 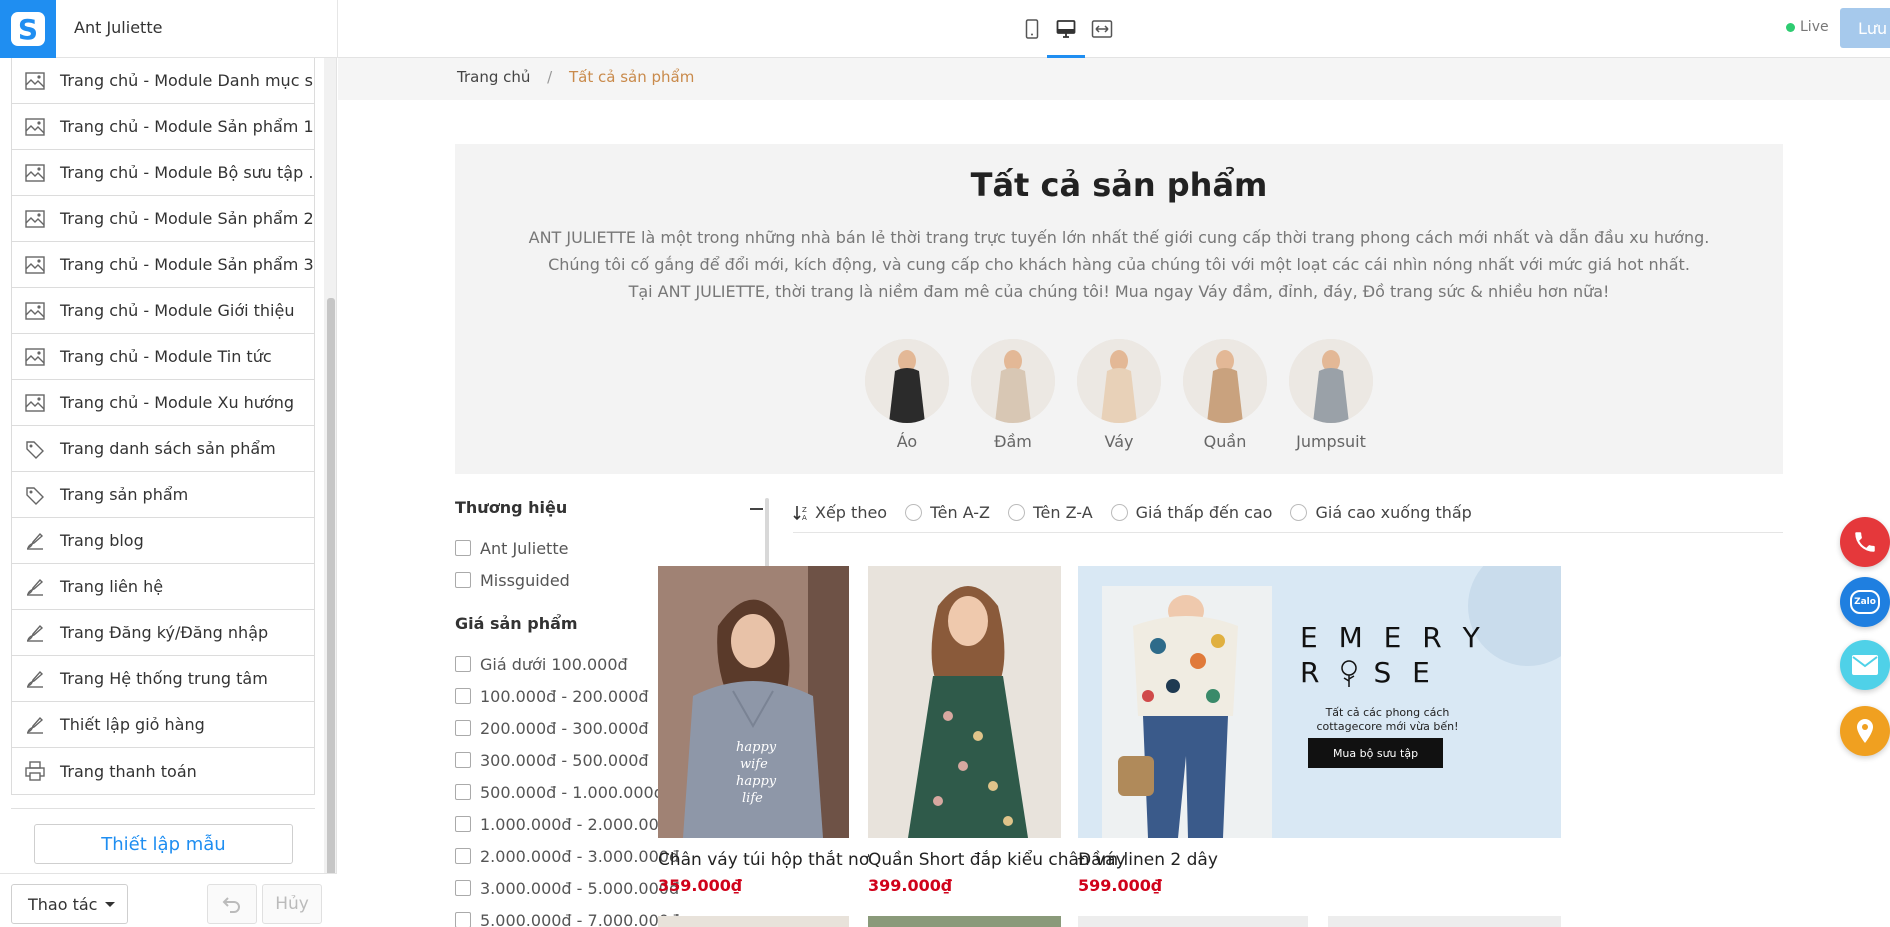 What do you see at coordinates (163, 449) in the screenshot?
I see `sidebar-item: Trang danh sách sản phẩm` at bounding box center [163, 449].